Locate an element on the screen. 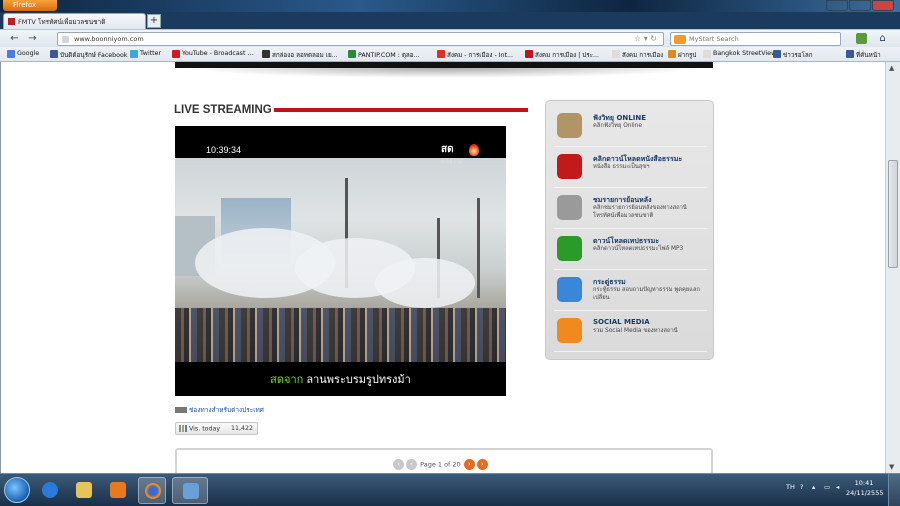  bookmark-item: ที่คั่นหน้า is located at coordinates (863, 55).